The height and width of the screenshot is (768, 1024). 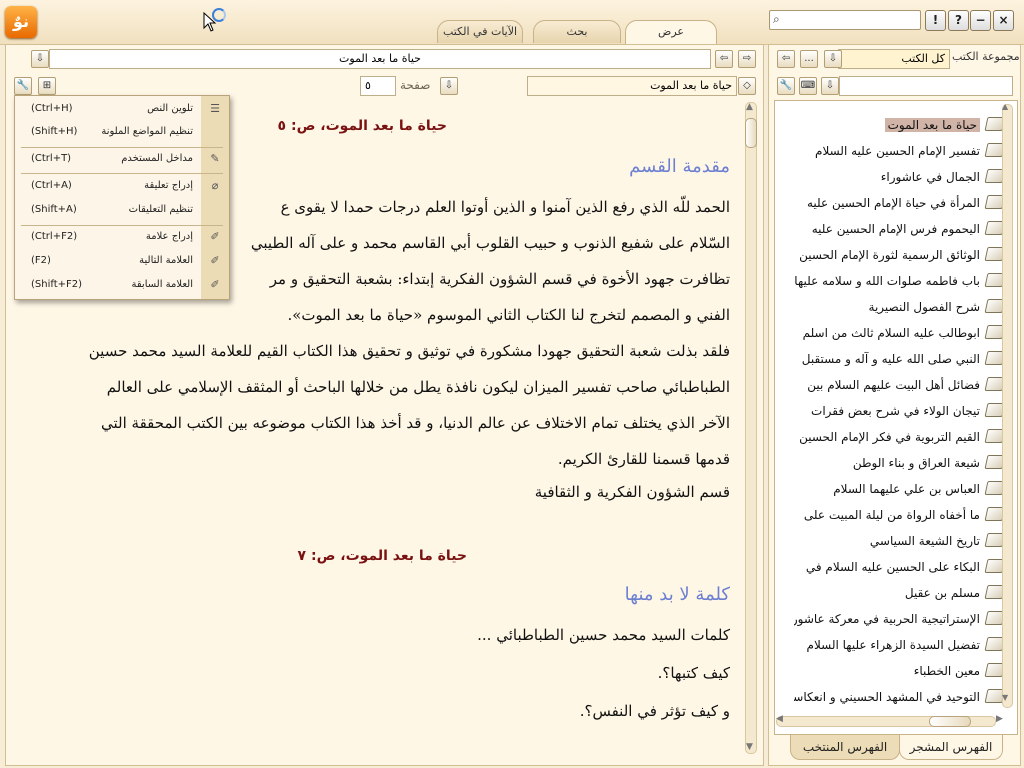 I want to click on book-title: تاريخ الشيعة السياسي, so click(x=924, y=541).